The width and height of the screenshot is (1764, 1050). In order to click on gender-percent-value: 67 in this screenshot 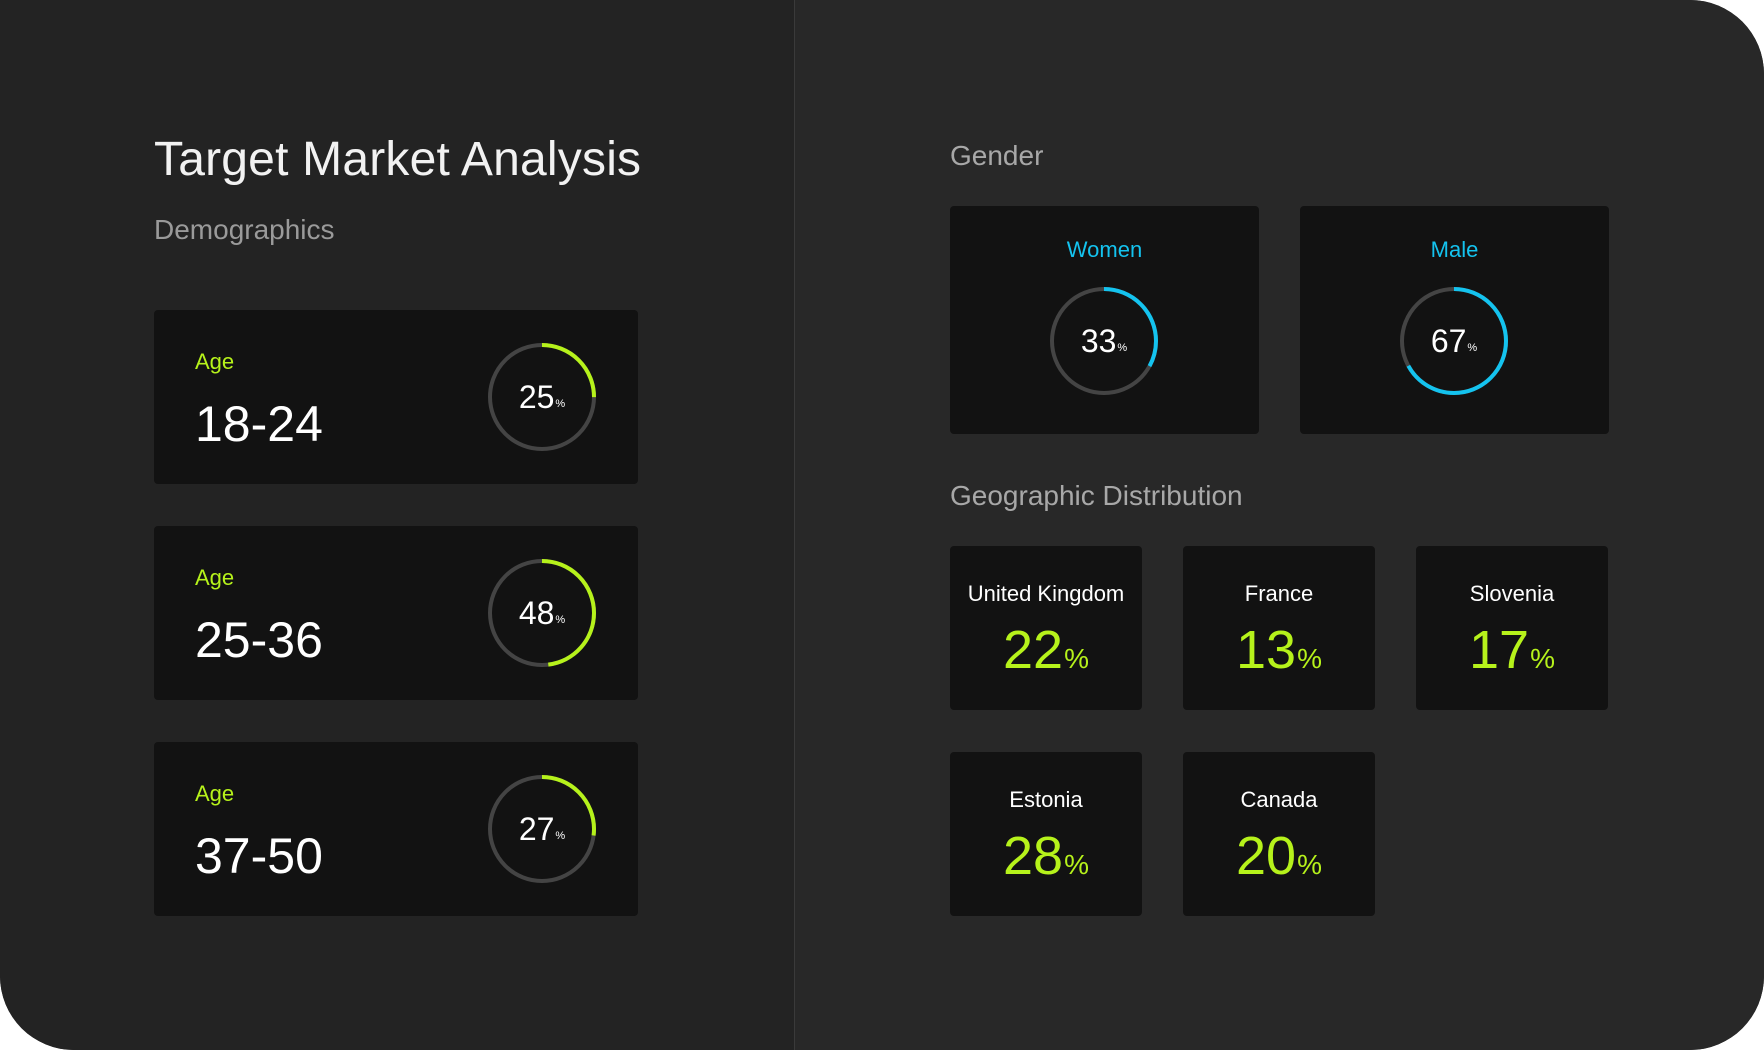, I will do `click(1448, 341)`.